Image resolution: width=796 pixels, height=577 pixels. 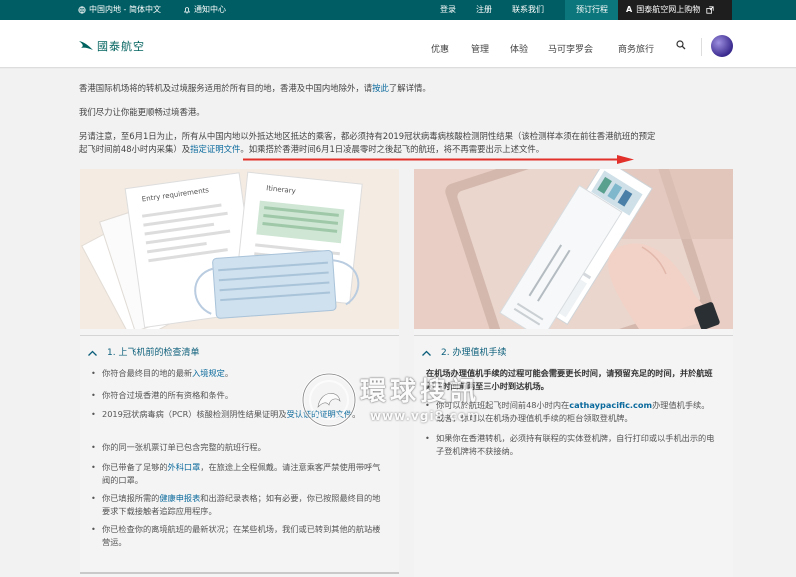 What do you see at coordinates (398, 44) in the screenshot?
I see `main-header: 國泰航空 优惠 管理 体验 马可孛罗会 商务旅行` at bounding box center [398, 44].